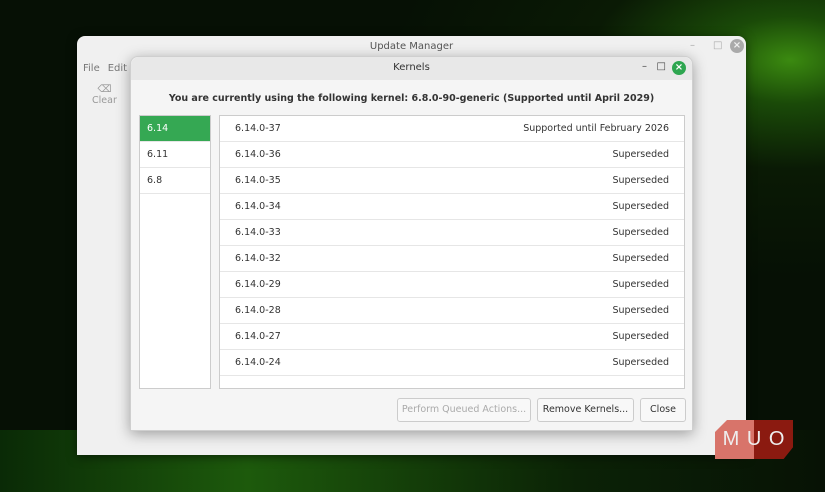  What do you see at coordinates (663, 410) in the screenshot?
I see `close-button: Close` at bounding box center [663, 410].